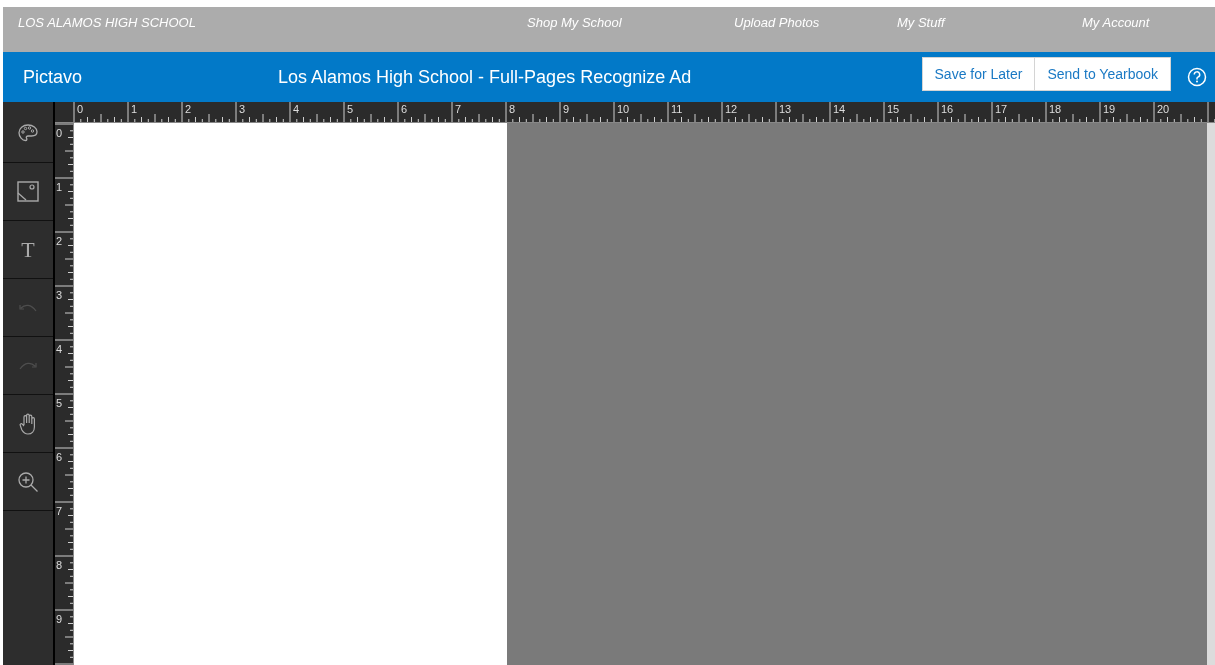 This screenshot has width=1215, height=665. I want to click on nav-link: Upload Photos, so click(777, 22).